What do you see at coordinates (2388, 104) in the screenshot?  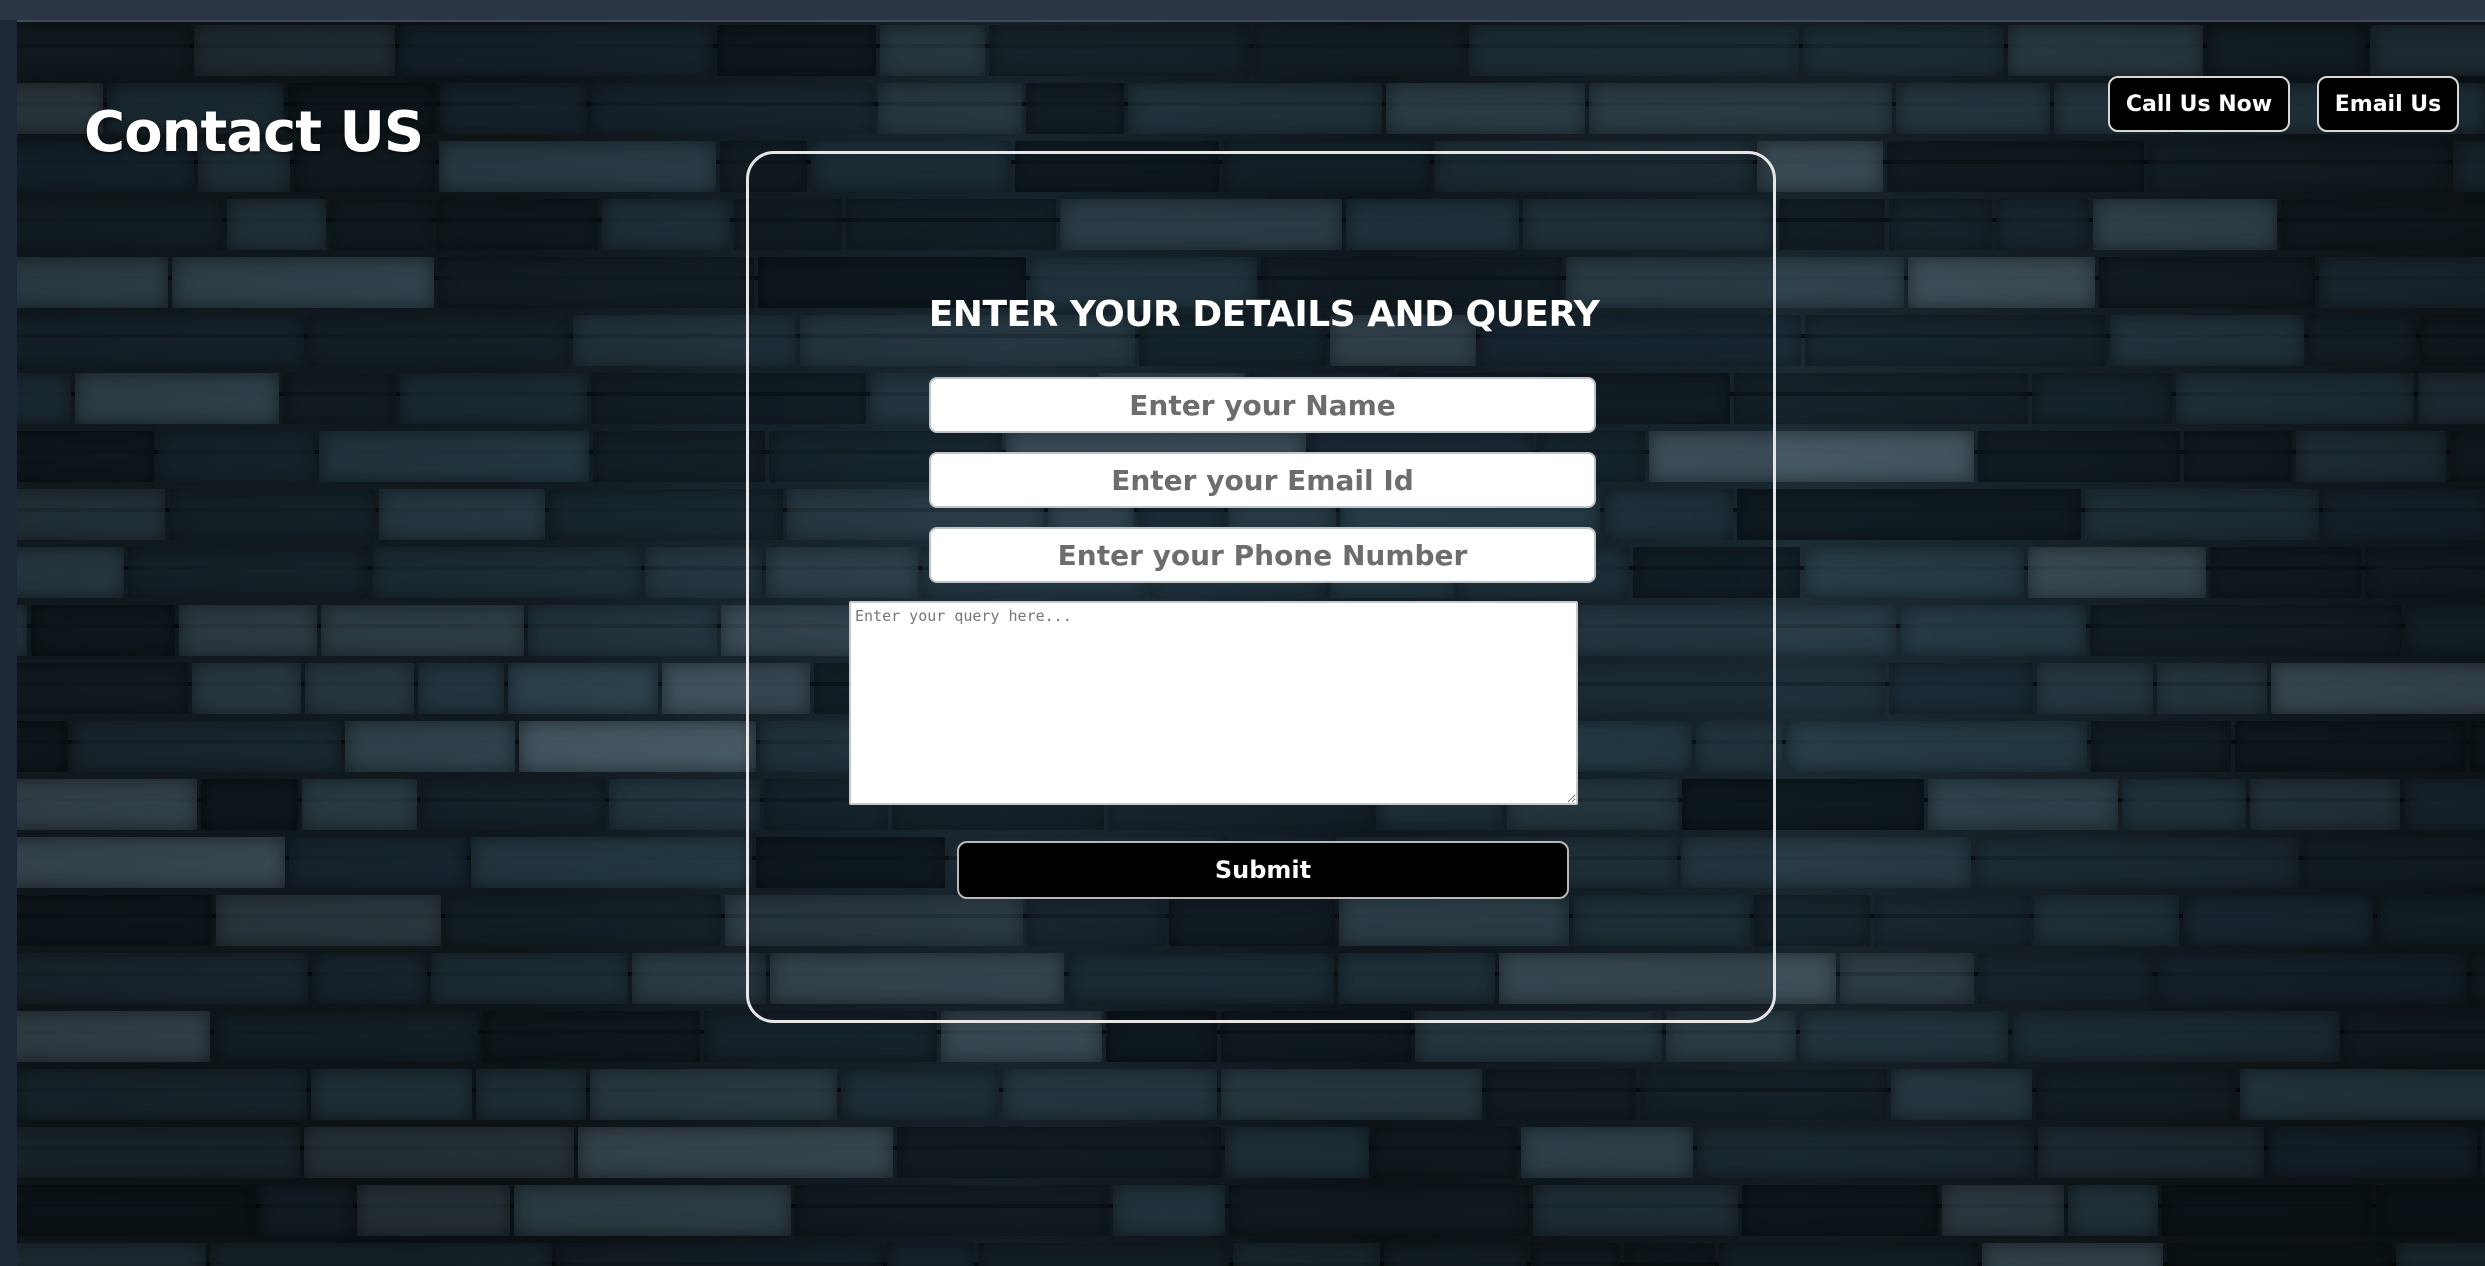 I see `email-us-button: Email Us` at bounding box center [2388, 104].